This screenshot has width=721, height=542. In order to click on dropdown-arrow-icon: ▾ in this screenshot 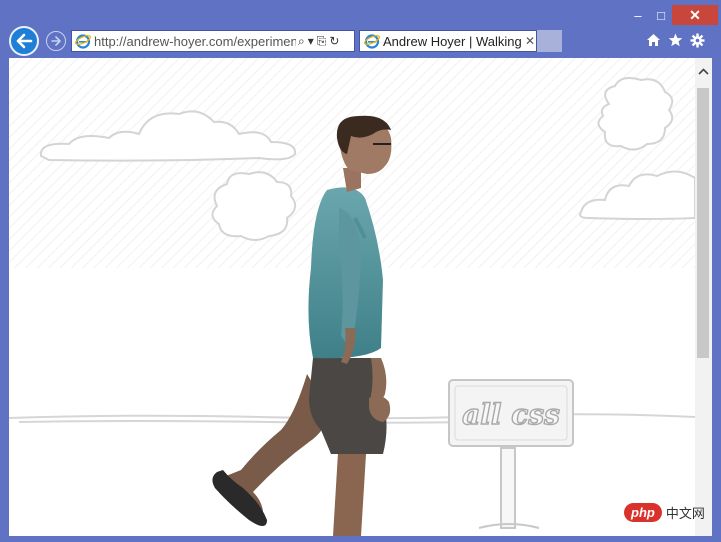, I will do `click(311, 41)`.